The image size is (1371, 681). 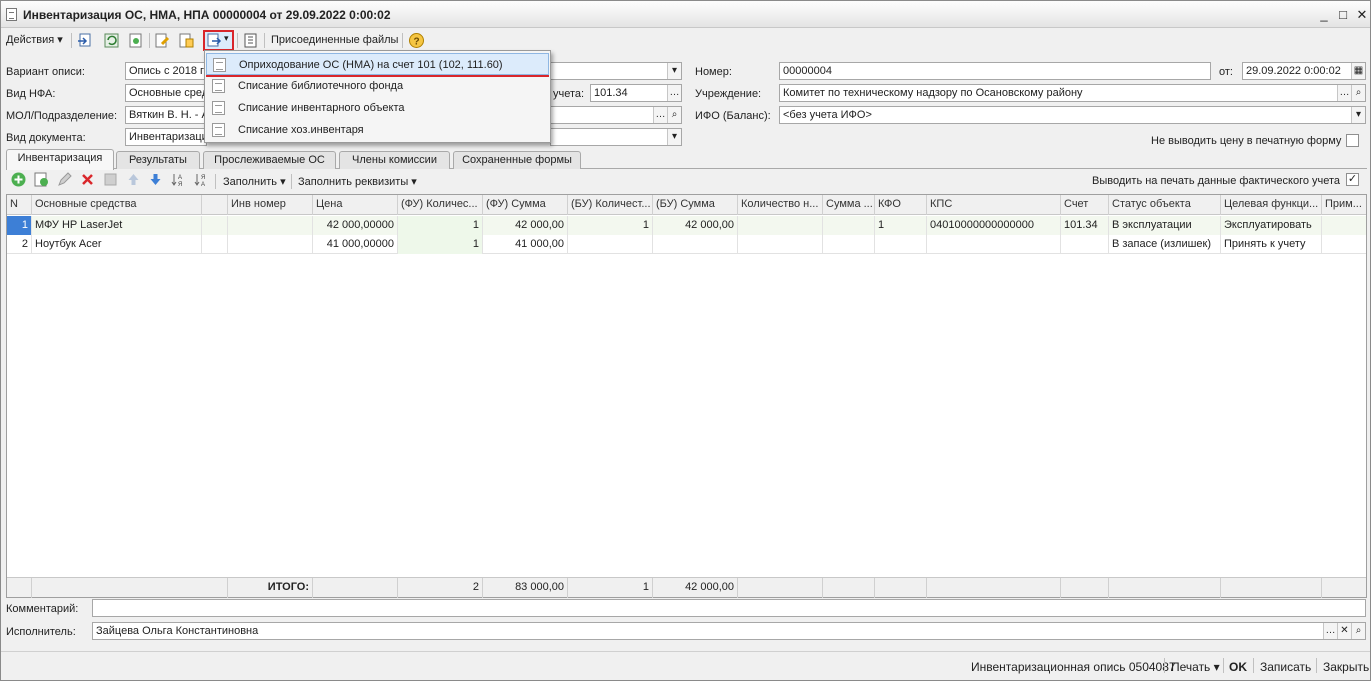 What do you see at coordinates (250, 40) in the screenshot?
I see `structure-icon` at bounding box center [250, 40].